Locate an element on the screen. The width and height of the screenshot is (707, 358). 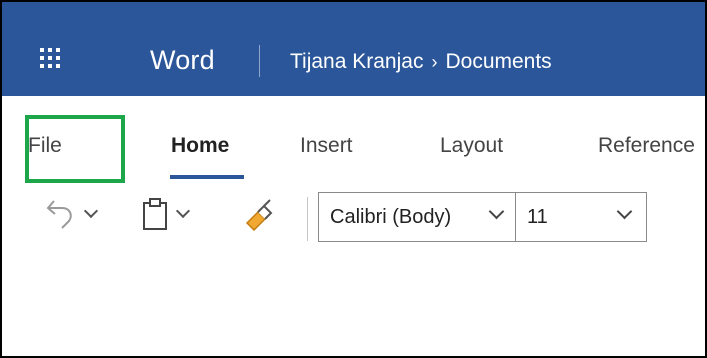
font-size-dropdown: 11 is located at coordinates (581, 217).